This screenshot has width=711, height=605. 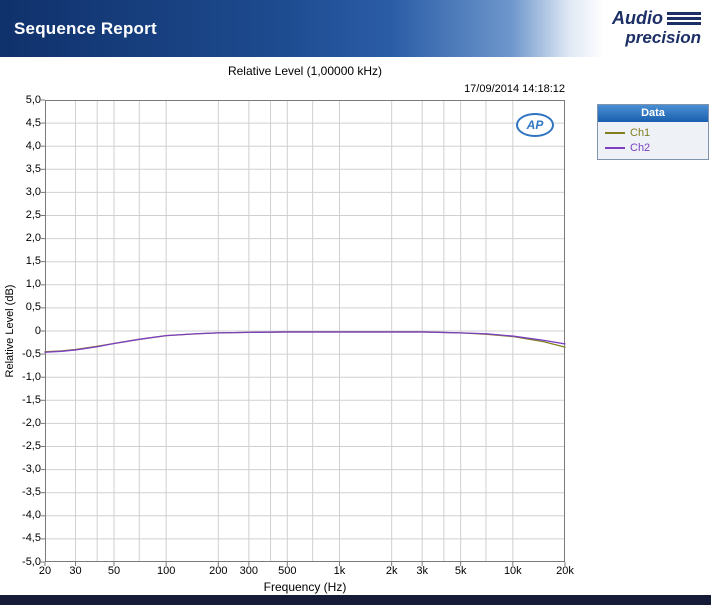 What do you see at coordinates (514, 89) in the screenshot?
I see `timestamp: 17/09/2014 14:18:12` at bounding box center [514, 89].